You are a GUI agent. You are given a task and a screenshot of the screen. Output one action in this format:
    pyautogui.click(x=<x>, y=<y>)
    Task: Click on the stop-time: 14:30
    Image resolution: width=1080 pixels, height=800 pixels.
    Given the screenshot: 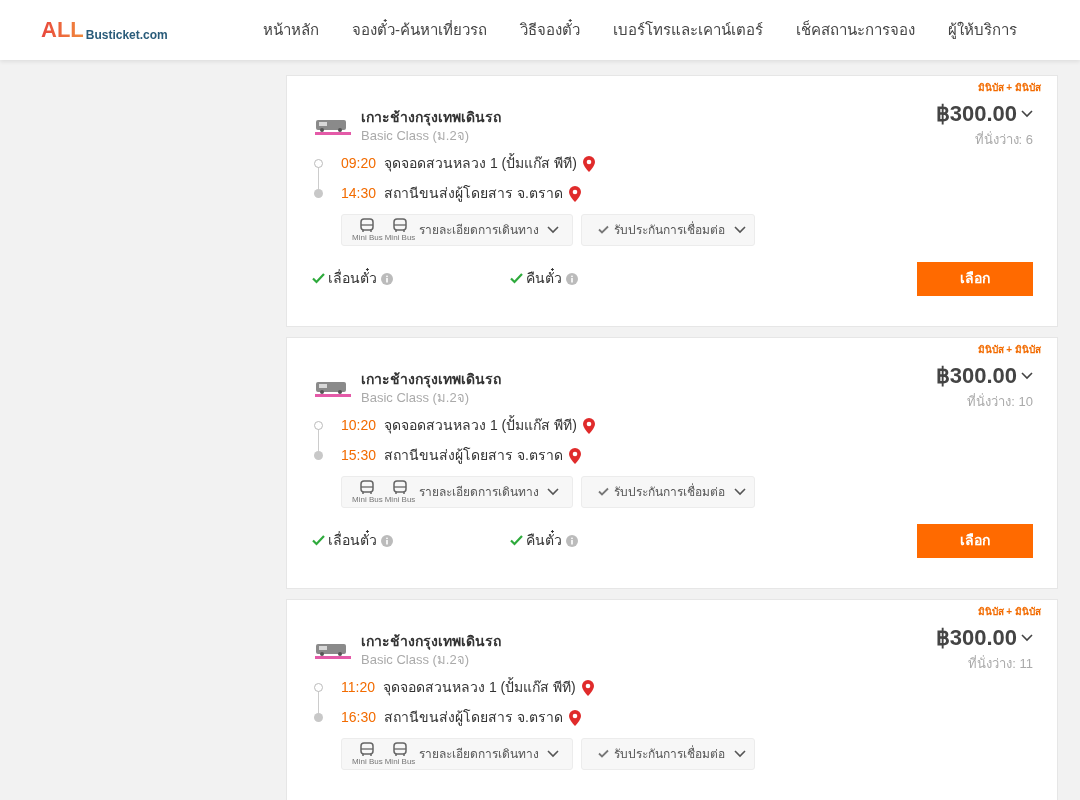 What is the action you would take?
    pyautogui.click(x=359, y=193)
    